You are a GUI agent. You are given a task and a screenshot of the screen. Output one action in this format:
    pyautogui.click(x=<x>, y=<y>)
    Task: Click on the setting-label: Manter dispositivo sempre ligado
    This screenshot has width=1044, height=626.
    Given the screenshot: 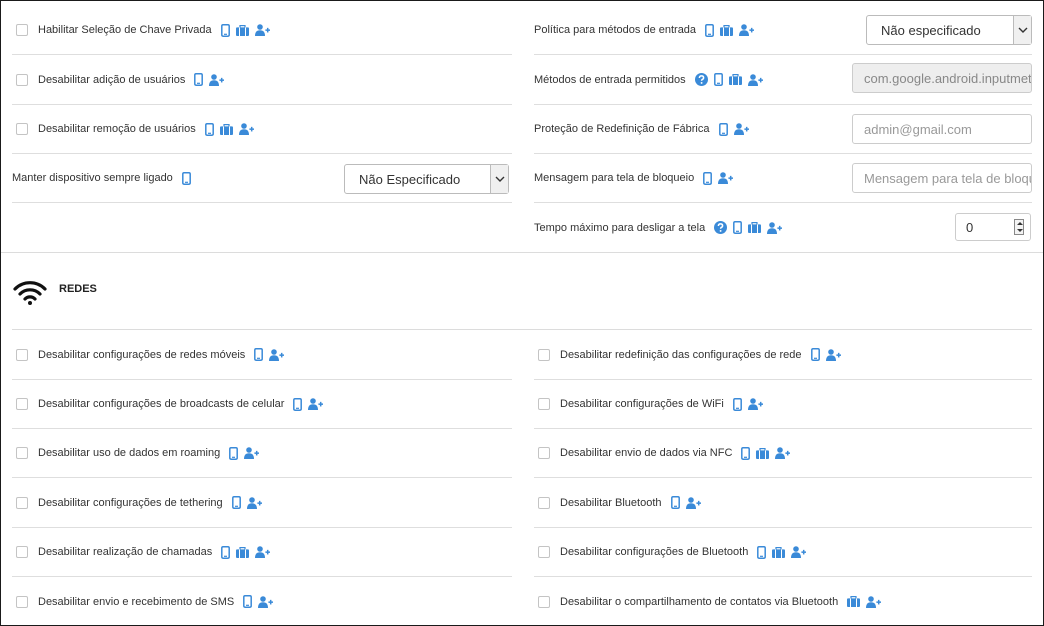 What is the action you would take?
    pyautogui.click(x=92, y=178)
    